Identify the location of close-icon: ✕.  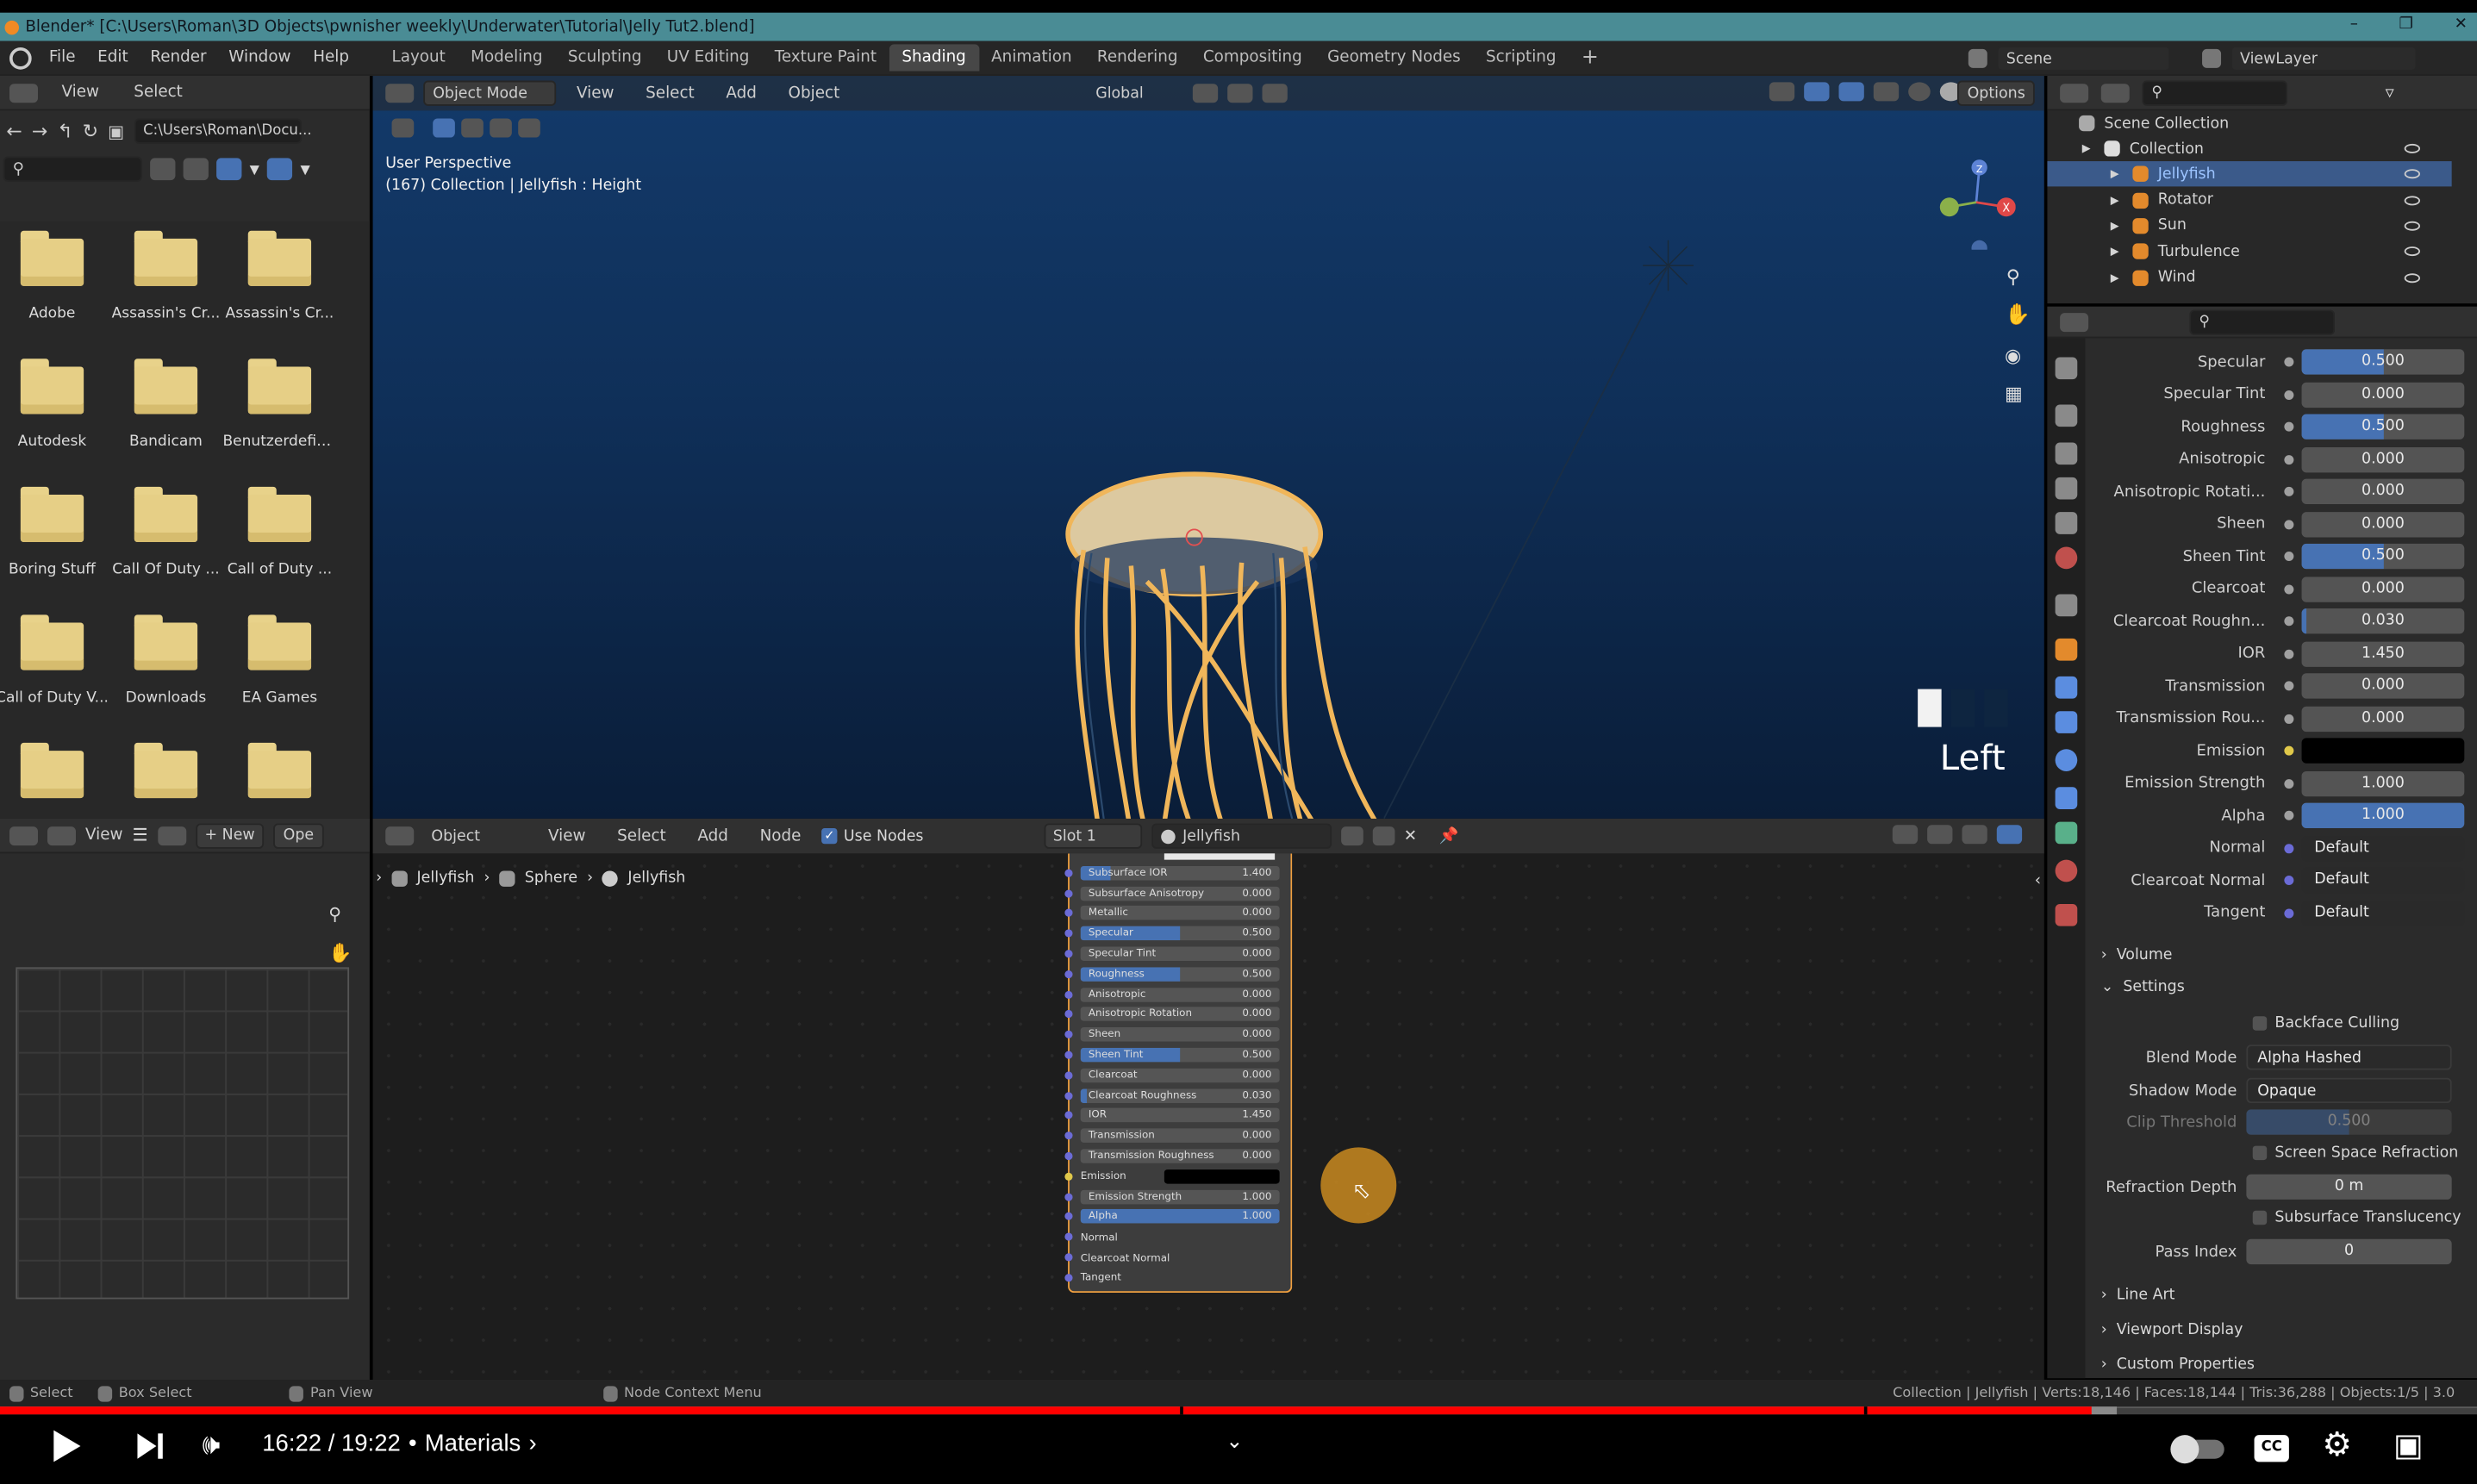
(1410, 836).